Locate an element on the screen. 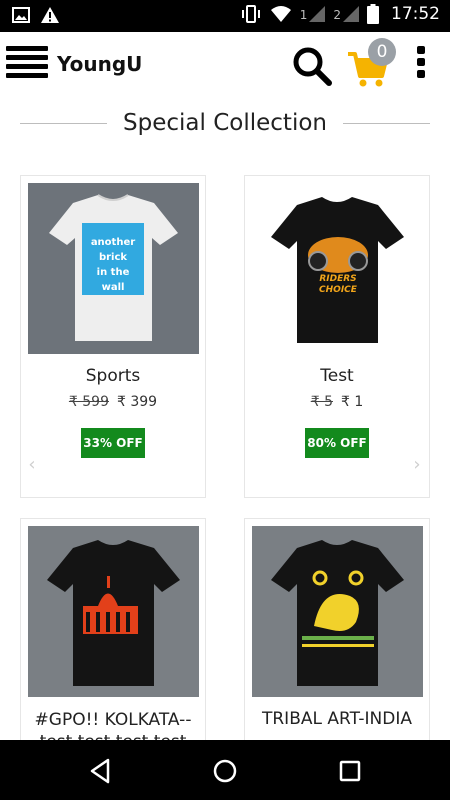 This screenshot has width=450, height=800. back-icon is located at coordinates (100, 771).